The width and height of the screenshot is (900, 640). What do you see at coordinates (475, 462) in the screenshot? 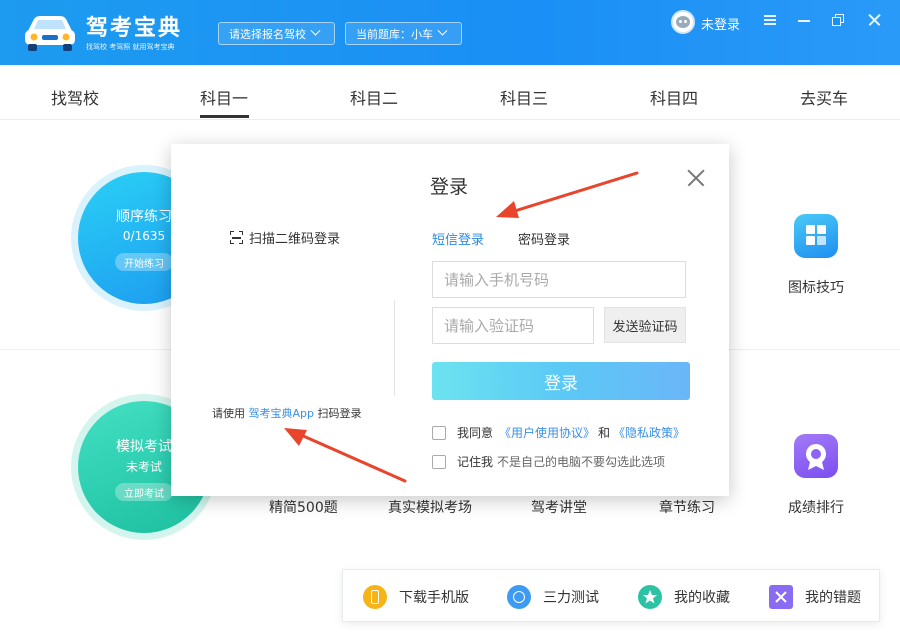
I see `remember-label: 记住我` at bounding box center [475, 462].